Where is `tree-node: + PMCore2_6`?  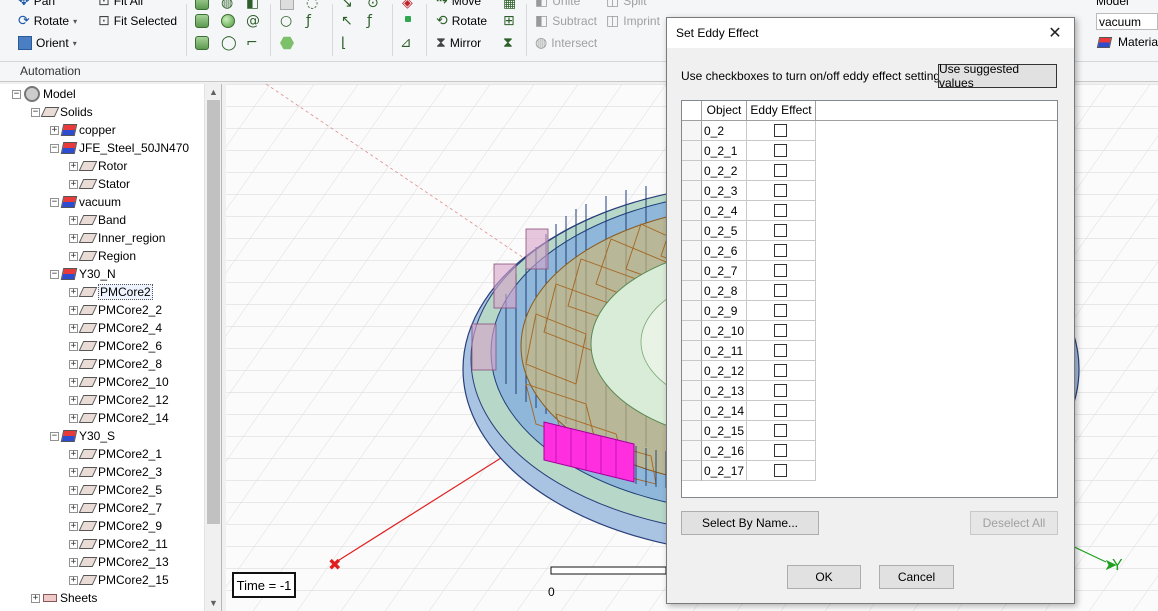 tree-node: + PMCore2_6 is located at coordinates (115, 346).